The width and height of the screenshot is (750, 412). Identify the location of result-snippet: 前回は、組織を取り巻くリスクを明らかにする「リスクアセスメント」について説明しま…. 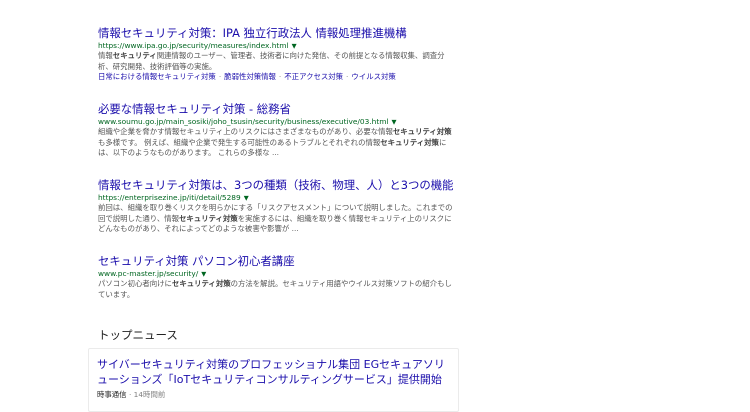
(275, 219).